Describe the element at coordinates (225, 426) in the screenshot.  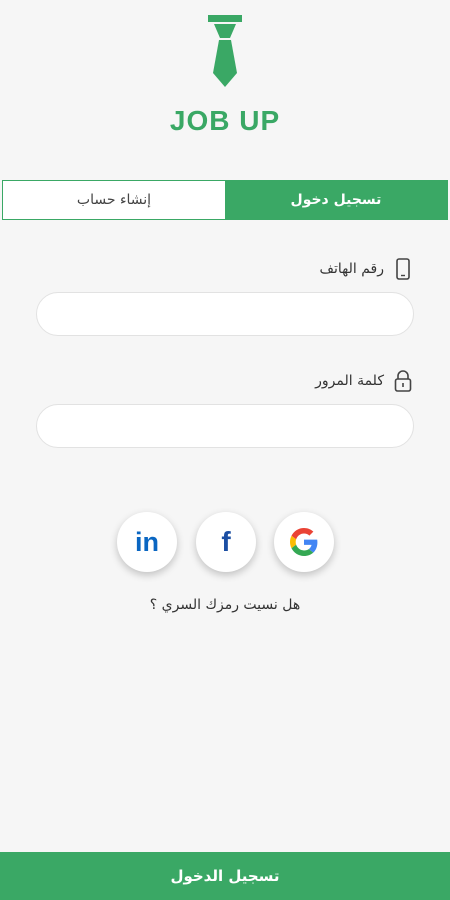
I see `password-input` at that location.